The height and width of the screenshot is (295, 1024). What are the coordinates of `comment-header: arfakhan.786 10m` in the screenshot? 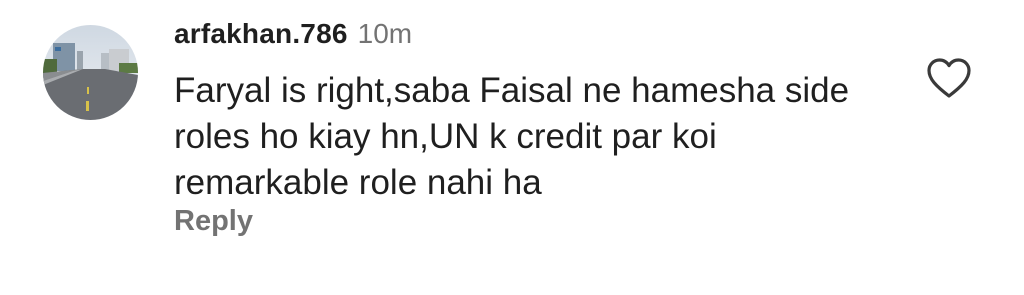 It's located at (293, 38).